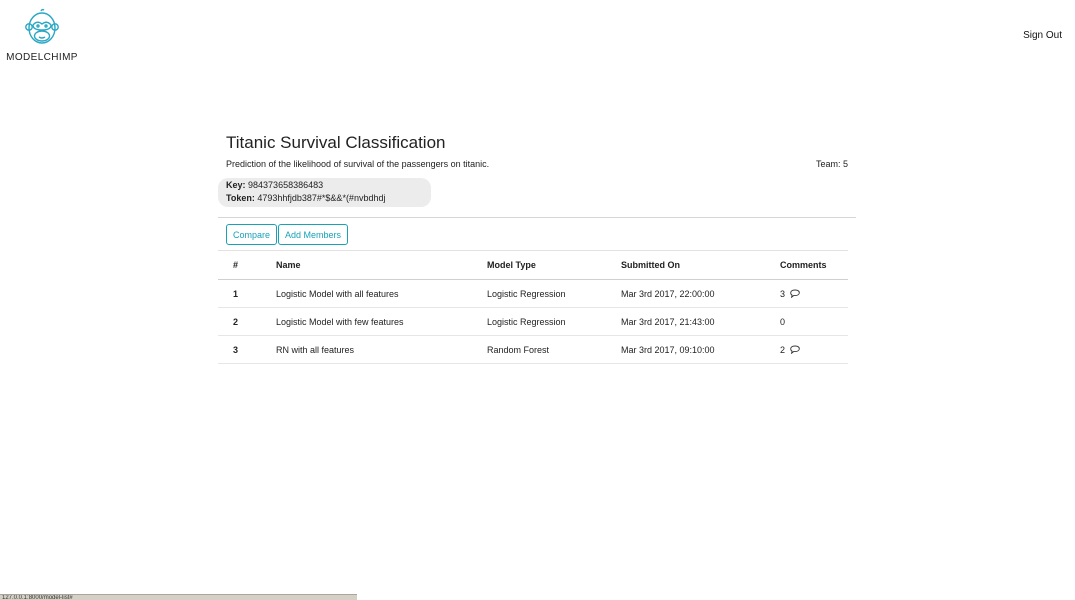 This screenshot has height=600, width=1075. Describe the element at coordinates (252, 234) in the screenshot. I see `compare-button: Compare` at that location.